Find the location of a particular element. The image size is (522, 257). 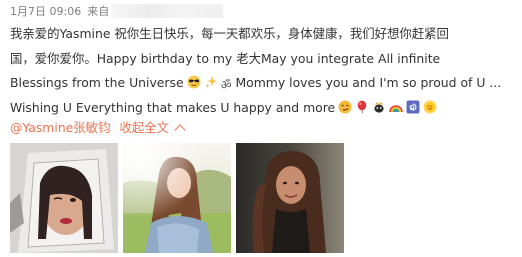

crown-bug-icon is located at coordinates (379, 108).